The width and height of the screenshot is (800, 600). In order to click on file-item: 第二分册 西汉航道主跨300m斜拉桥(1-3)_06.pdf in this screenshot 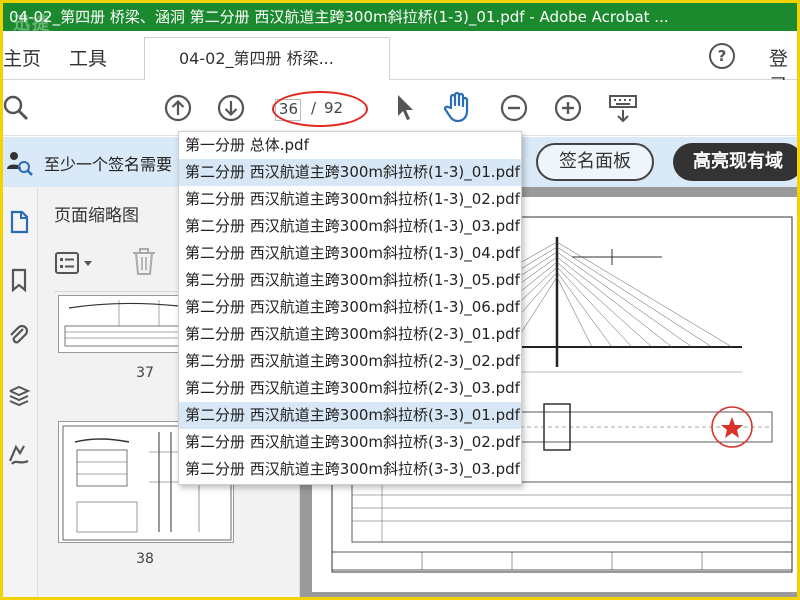, I will do `click(350, 307)`.